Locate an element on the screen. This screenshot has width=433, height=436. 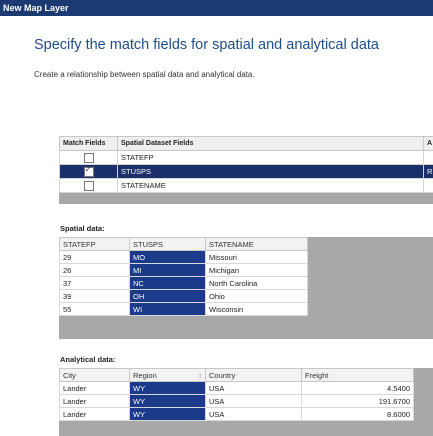
table-row: 26 MI Michigan is located at coordinates (183, 270).